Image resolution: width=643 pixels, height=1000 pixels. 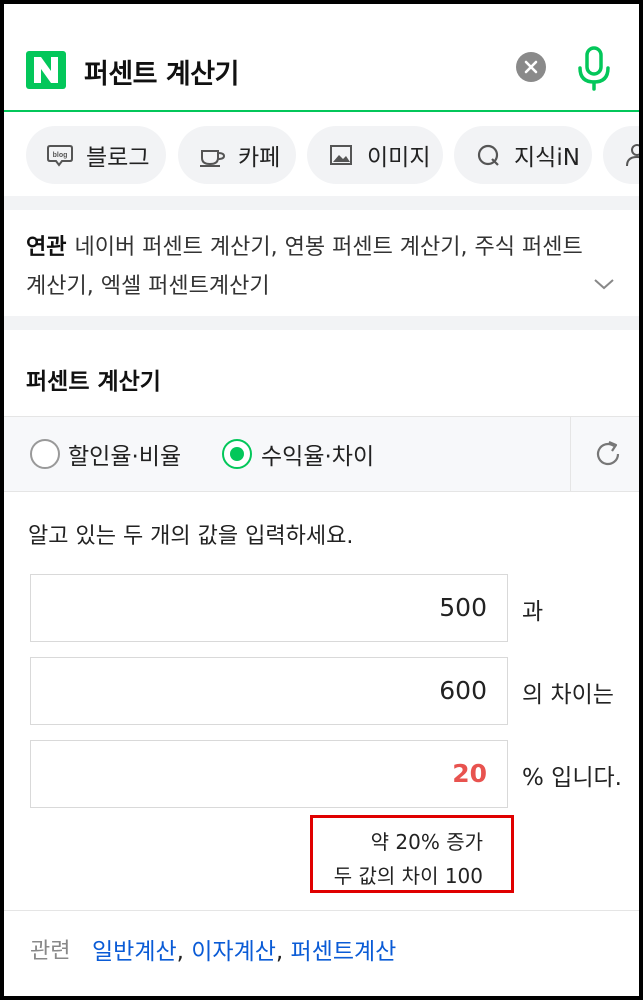 I want to click on result-summary-line2: 두 값의 차이 100, so click(x=408, y=876).